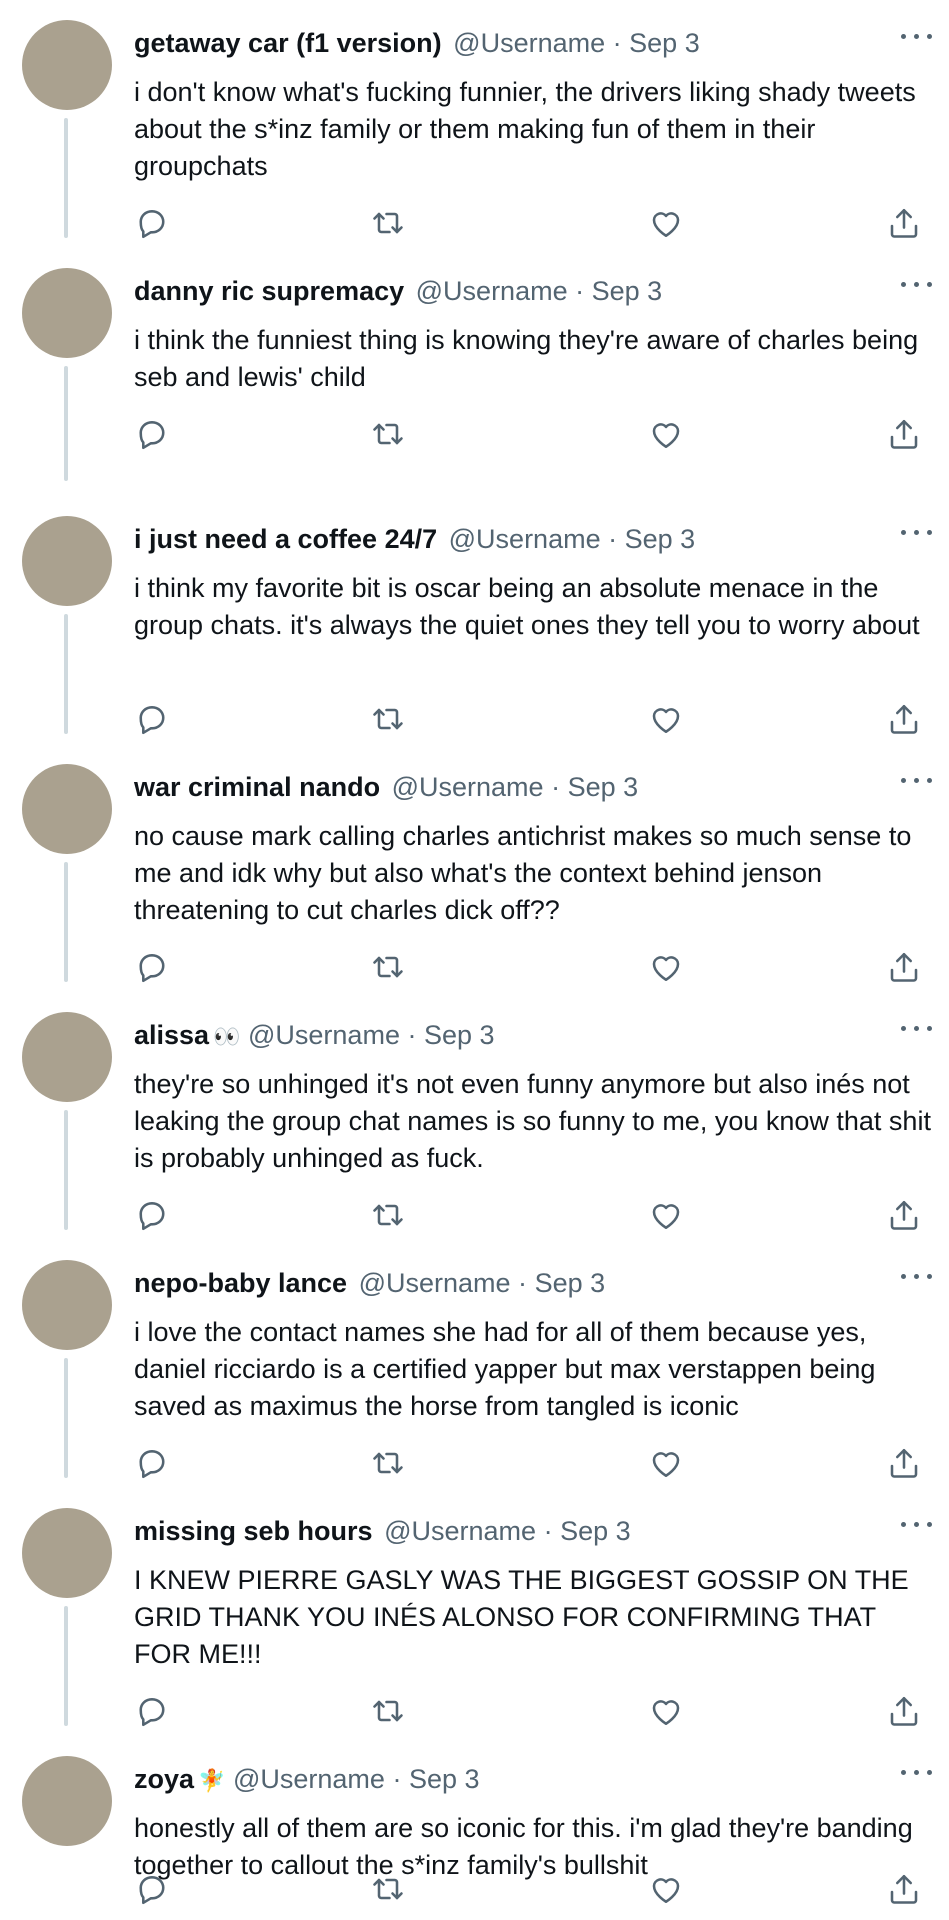  I want to click on tweet-header: danny ric supremacy @Username · Sep 3, so click(398, 292).